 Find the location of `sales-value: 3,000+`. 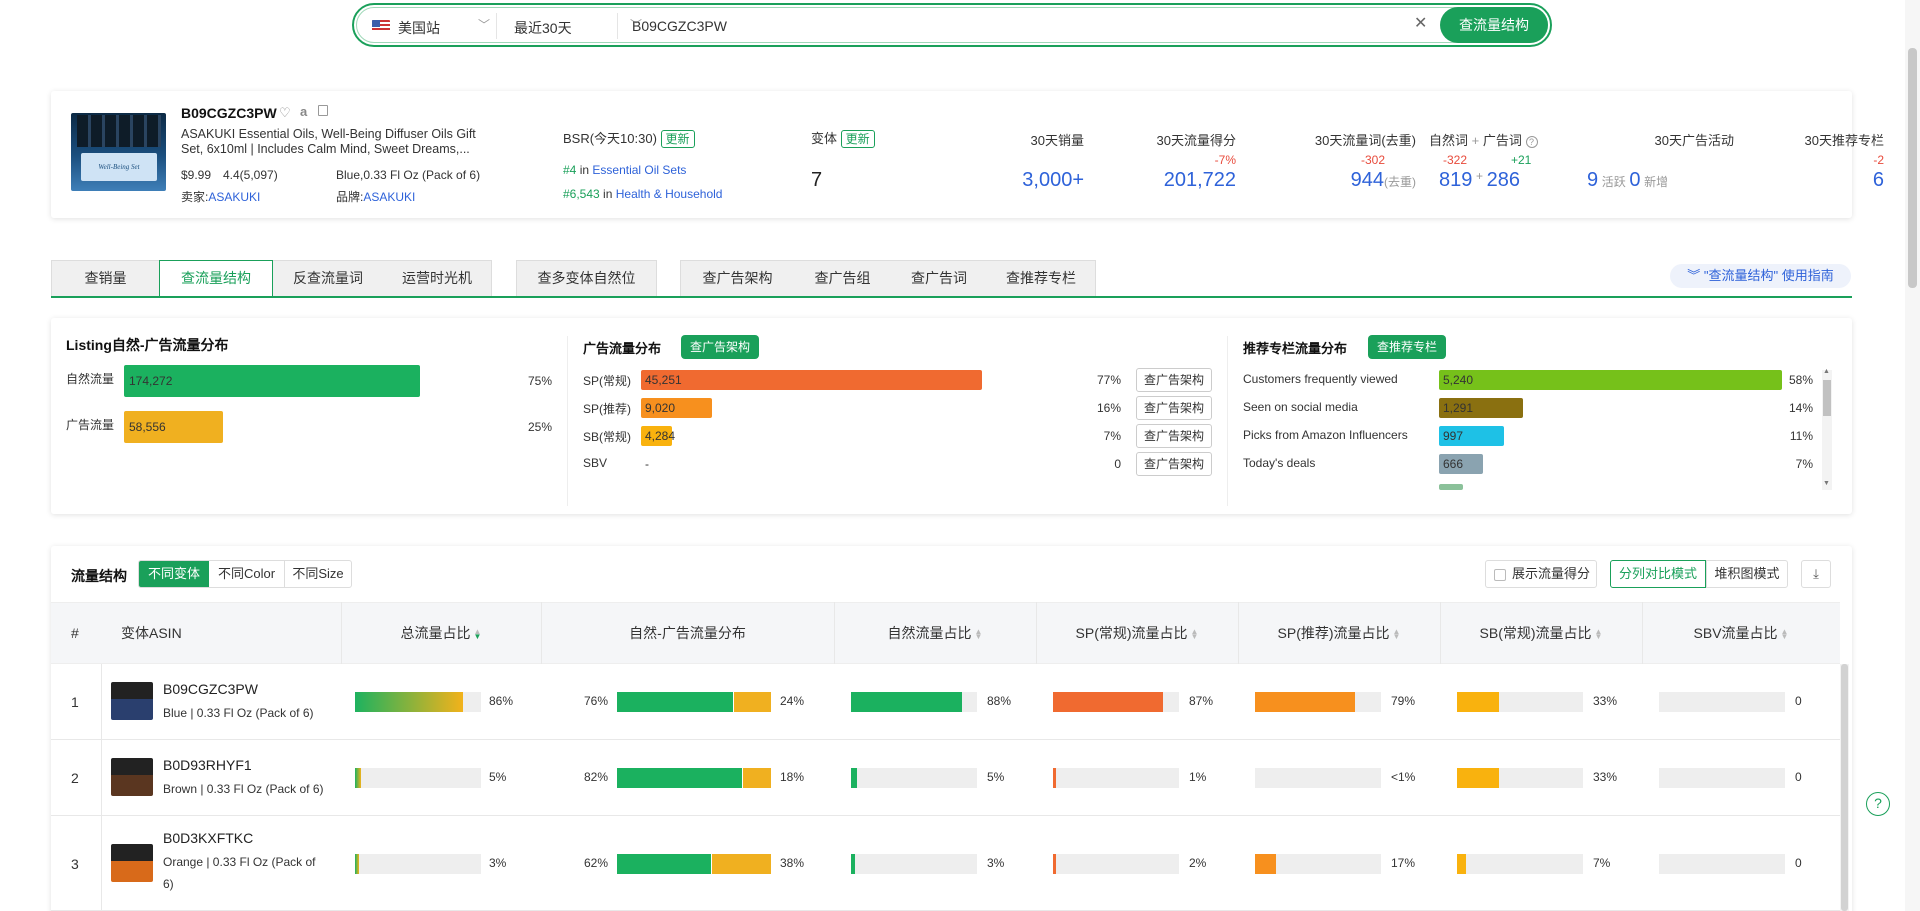

sales-value: 3,000+ is located at coordinates (1017, 180).